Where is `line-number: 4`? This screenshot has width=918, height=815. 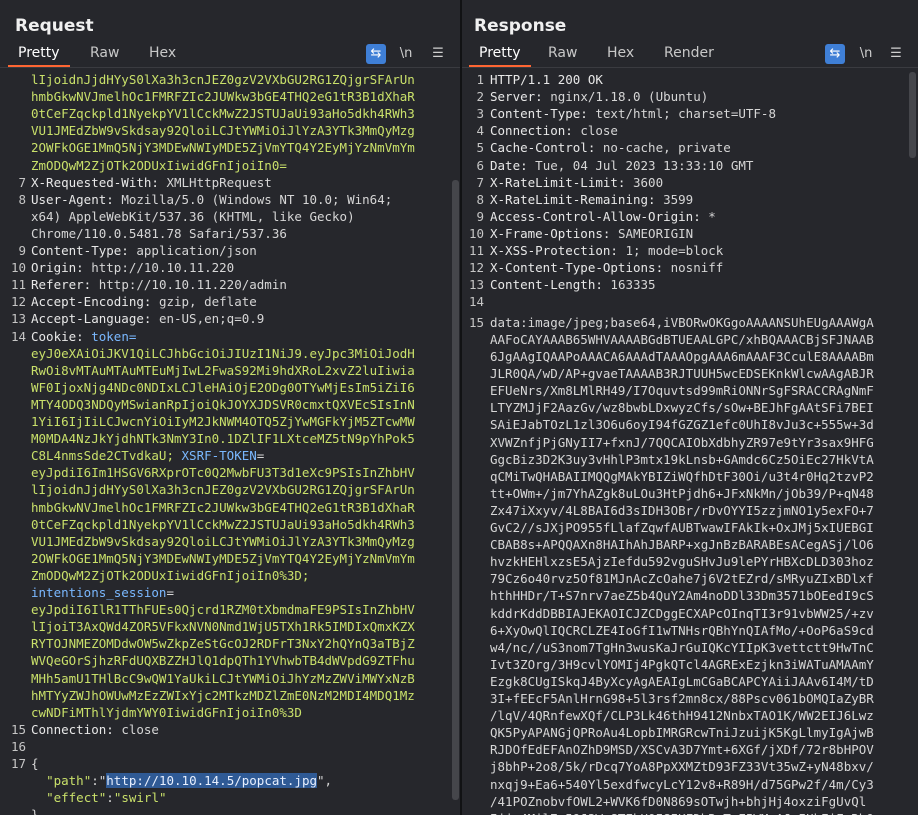
line-number: 4 is located at coordinates (480, 131).